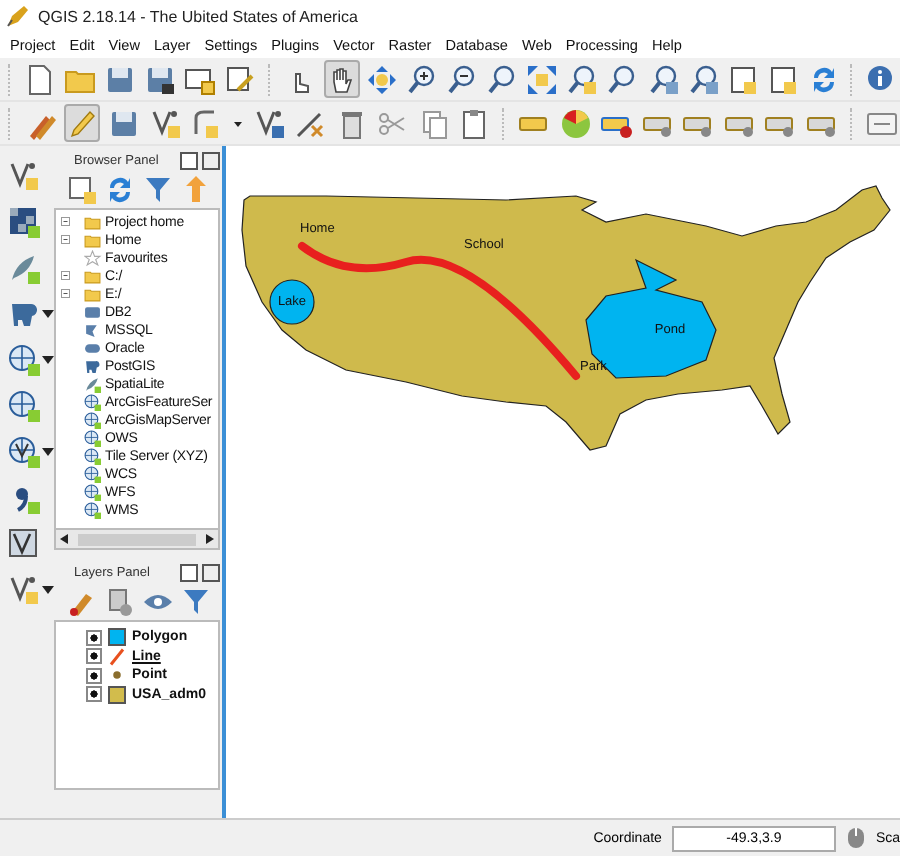 This screenshot has width=900, height=856. What do you see at coordinates (82, 123) in the screenshot?
I see `pencil-icon` at bounding box center [82, 123].